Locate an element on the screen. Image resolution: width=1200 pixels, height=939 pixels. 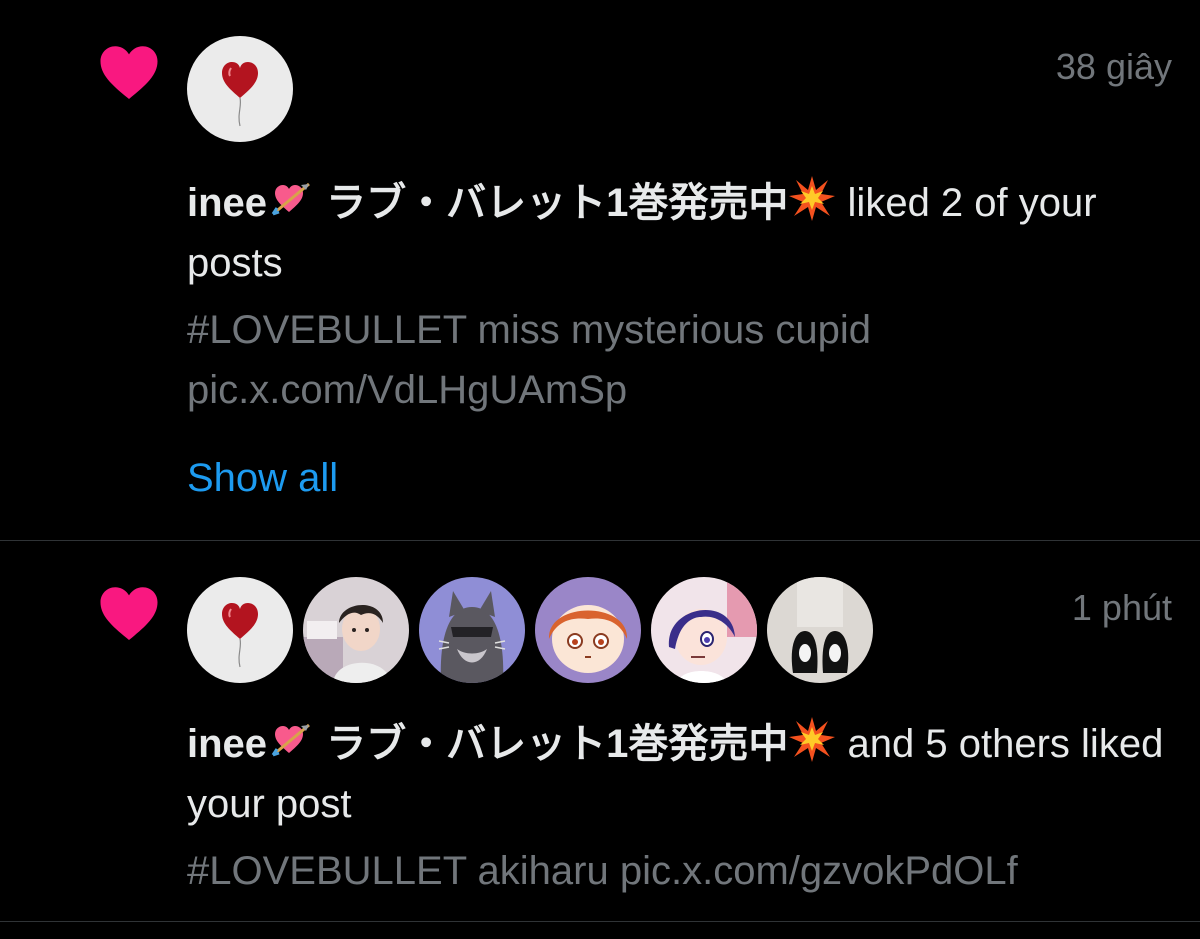
dark-haired-boy-avatar is located at coordinates (356, 630).